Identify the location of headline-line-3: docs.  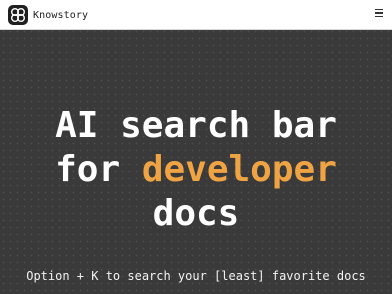
(196, 213).